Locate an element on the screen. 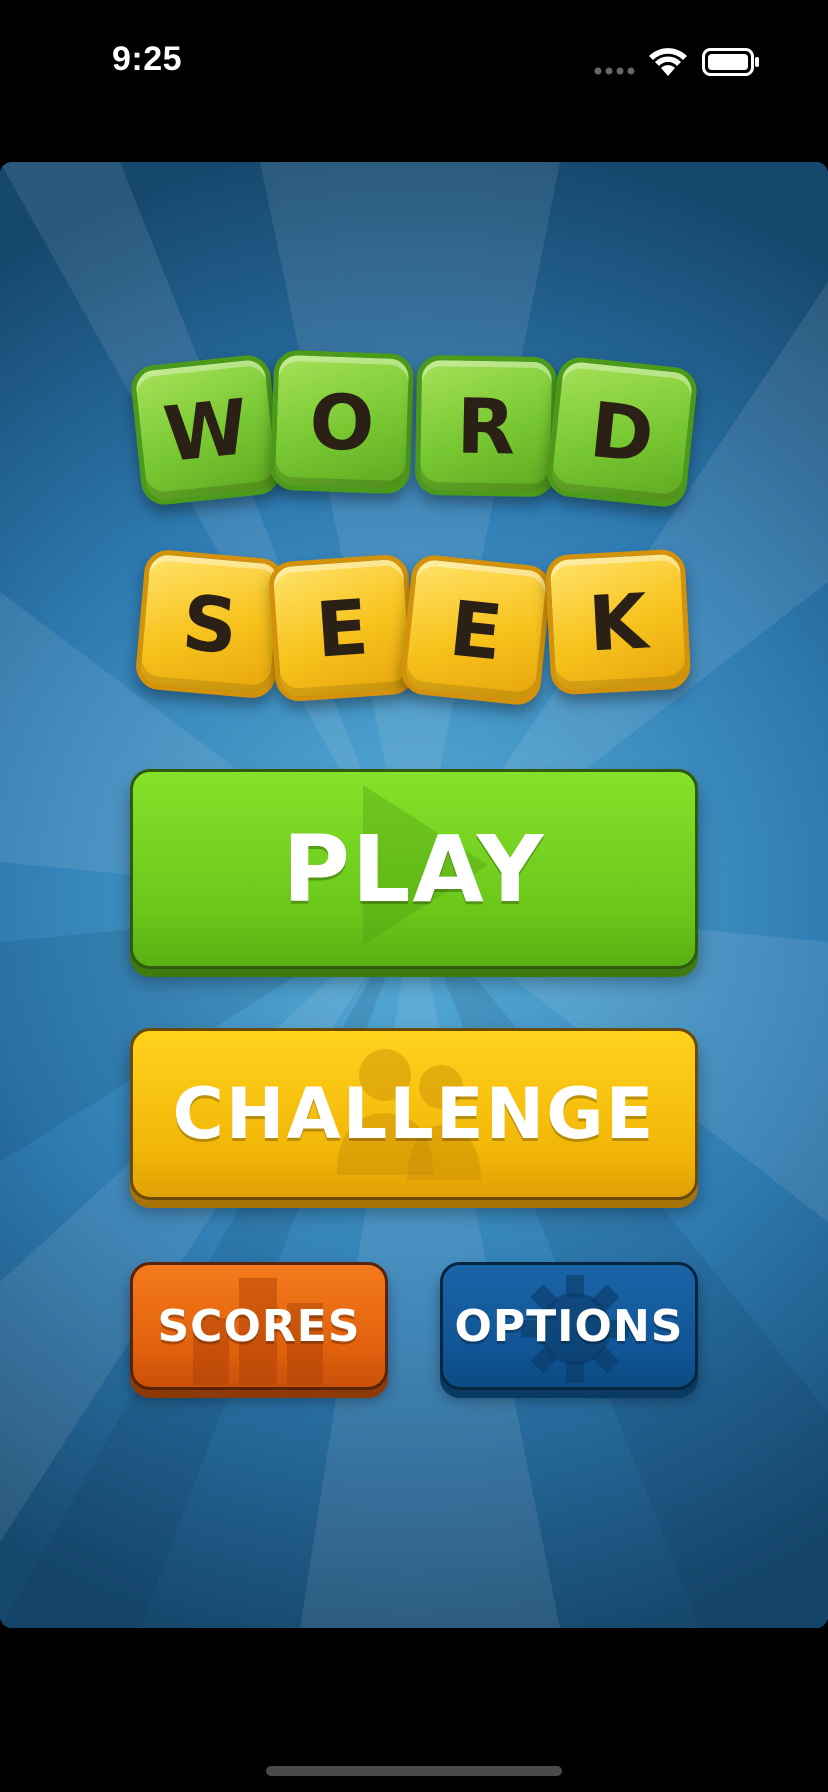  options-button: OPTIONS is located at coordinates (569, 1326).